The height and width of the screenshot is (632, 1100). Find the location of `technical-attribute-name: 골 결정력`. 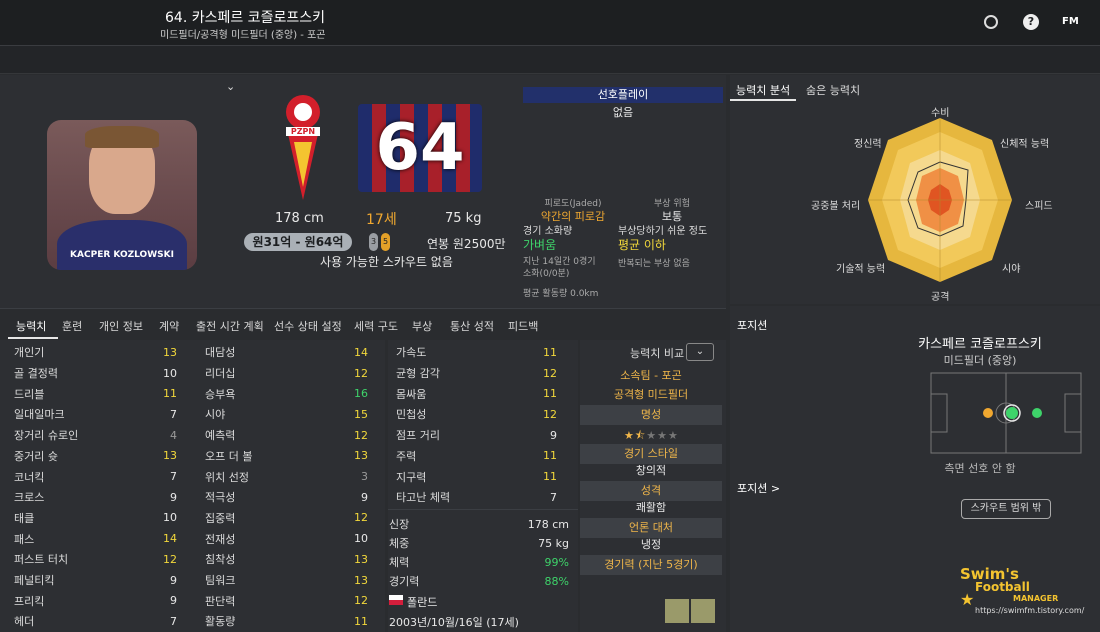

technical-attribute-name: 골 결정력 is located at coordinates (36, 374).